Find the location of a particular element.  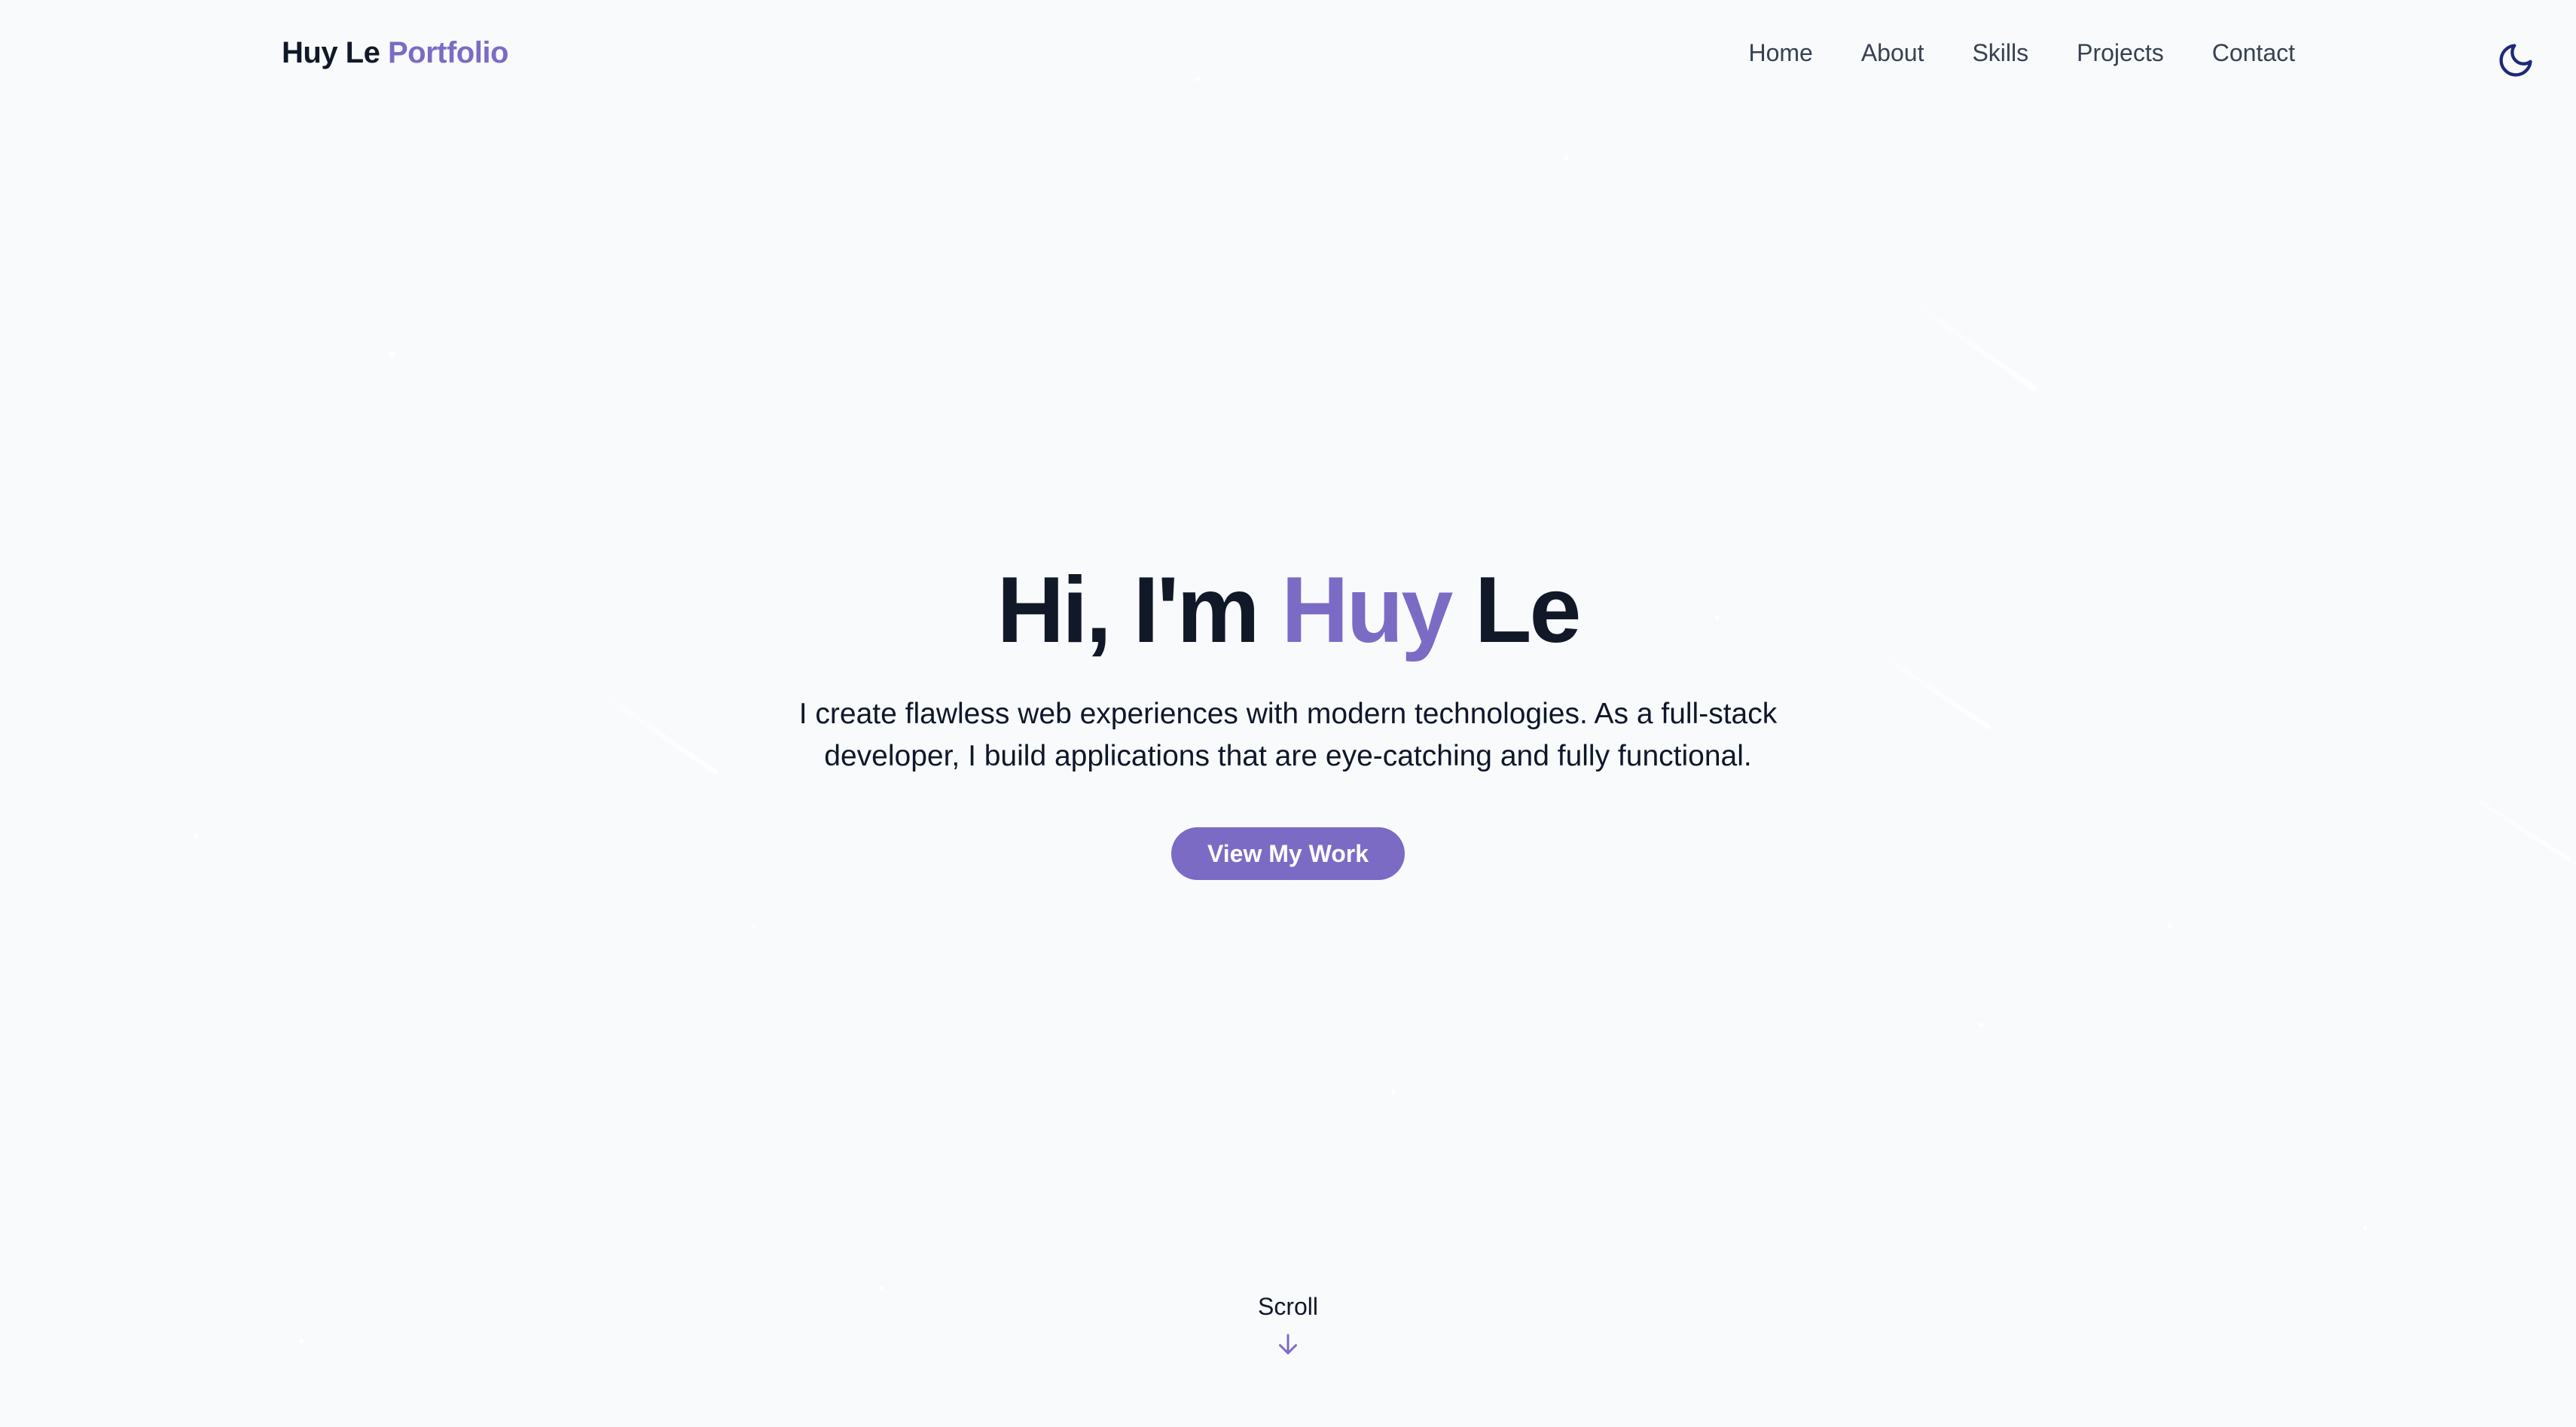

theme-toggle-button is located at coordinates (2516, 60).